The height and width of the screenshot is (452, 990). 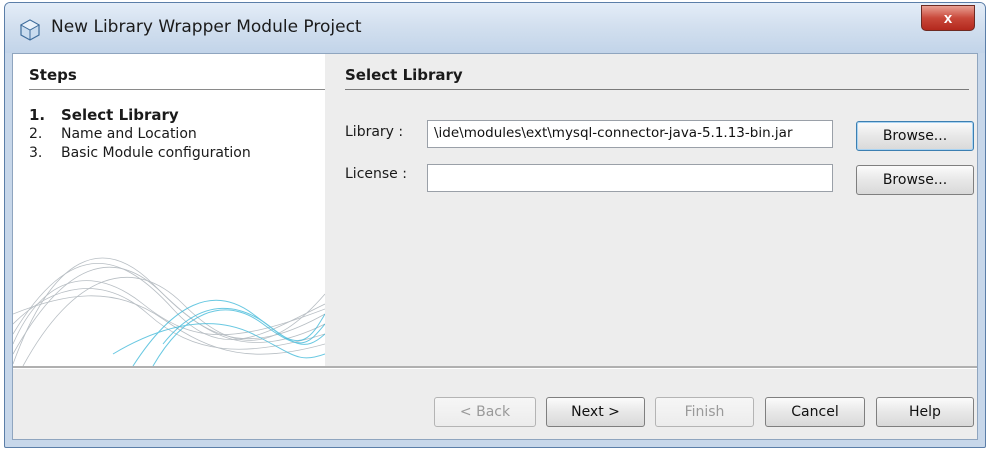 What do you see at coordinates (815, 412) in the screenshot?
I see `cancel-button: Cancel` at bounding box center [815, 412].